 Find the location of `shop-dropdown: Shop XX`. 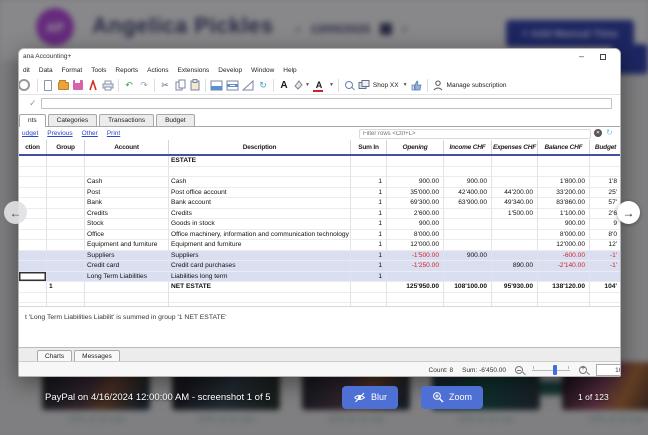

shop-dropdown: Shop XX is located at coordinates (386, 85).